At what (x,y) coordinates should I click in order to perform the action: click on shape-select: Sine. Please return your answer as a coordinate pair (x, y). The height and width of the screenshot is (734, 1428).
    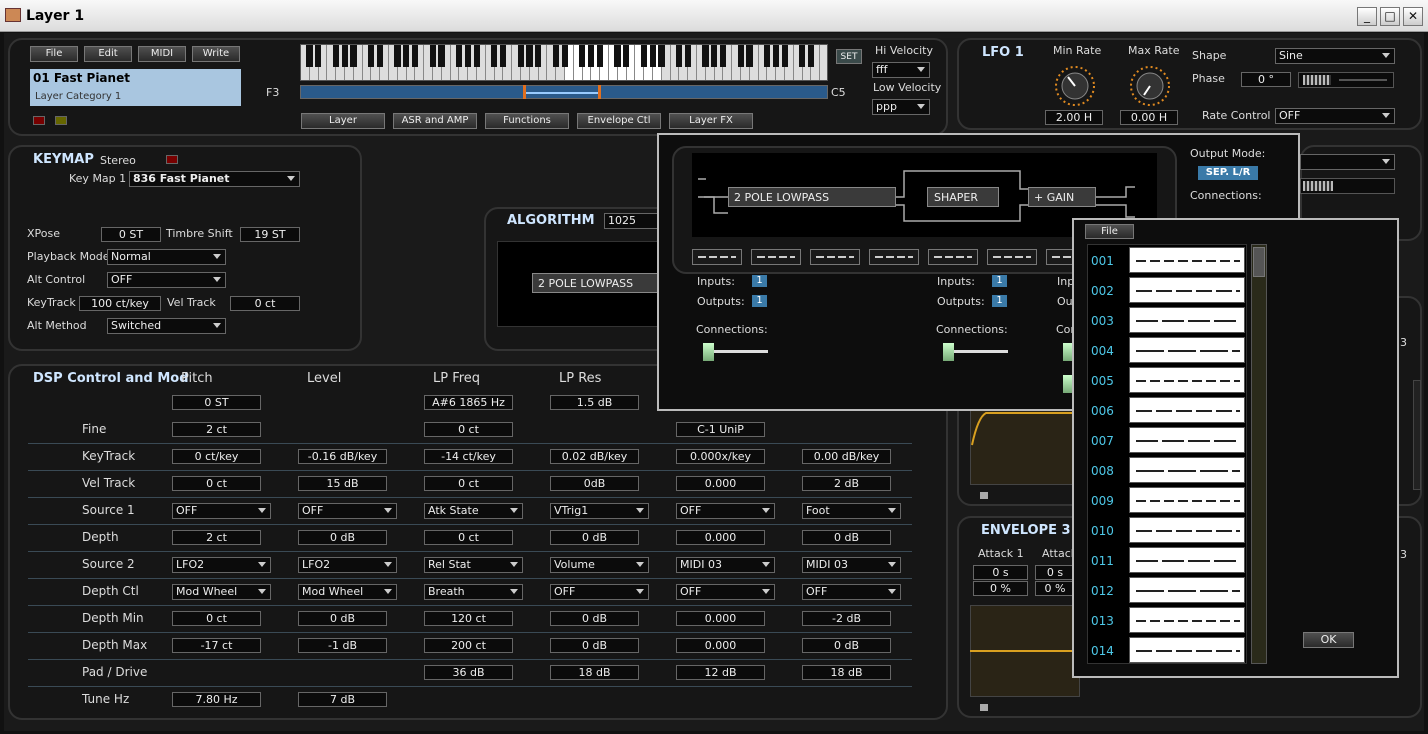
    Looking at the image, I should click on (1335, 56).